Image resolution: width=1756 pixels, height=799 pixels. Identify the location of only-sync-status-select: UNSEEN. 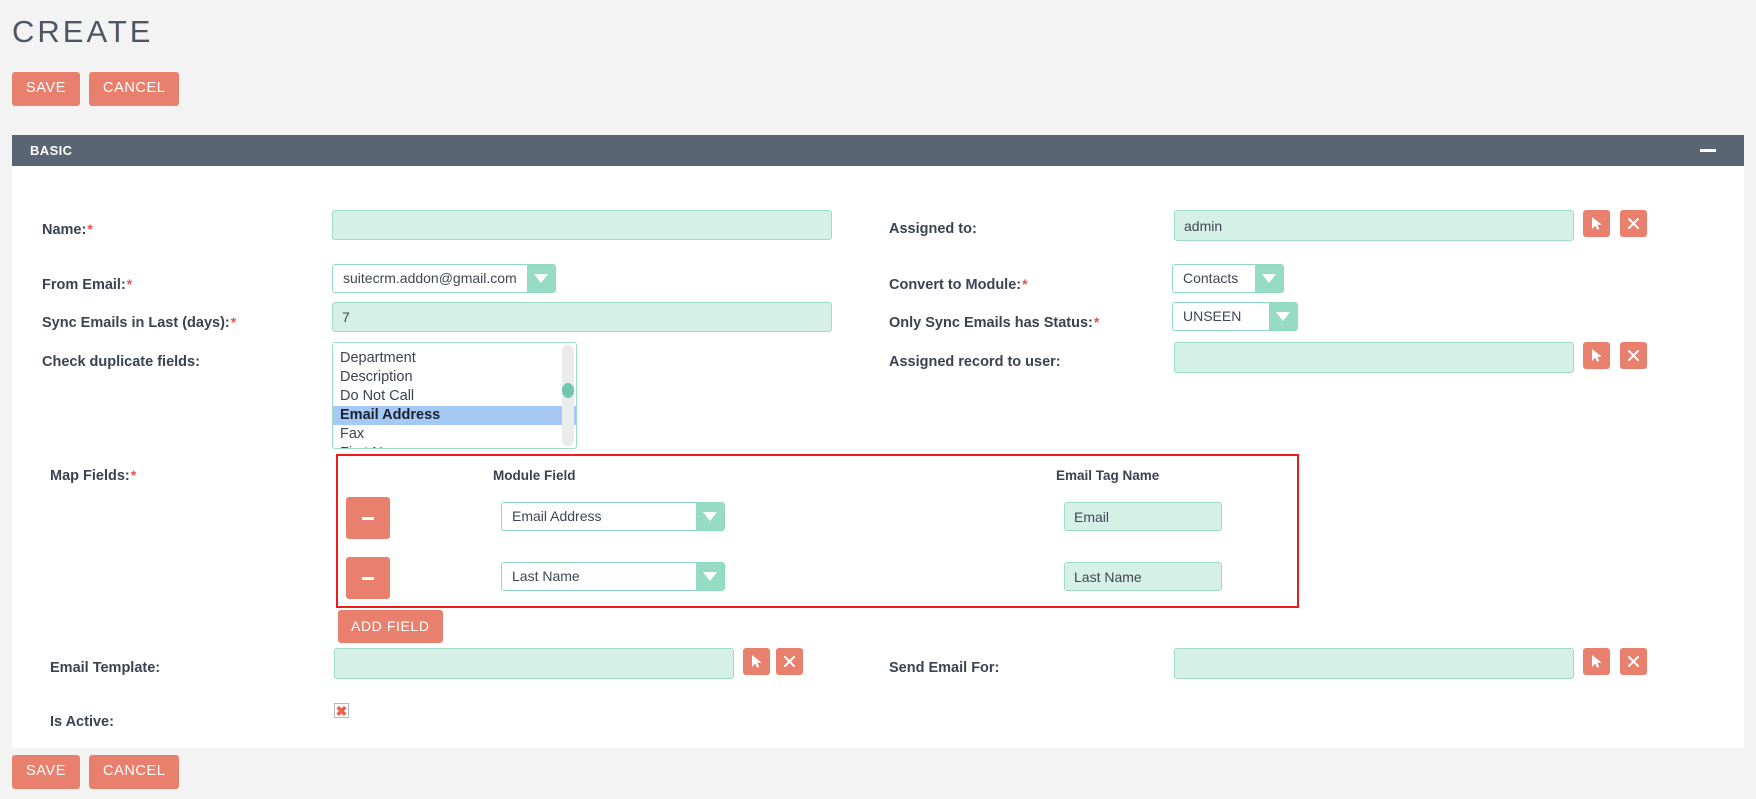
(1235, 316).